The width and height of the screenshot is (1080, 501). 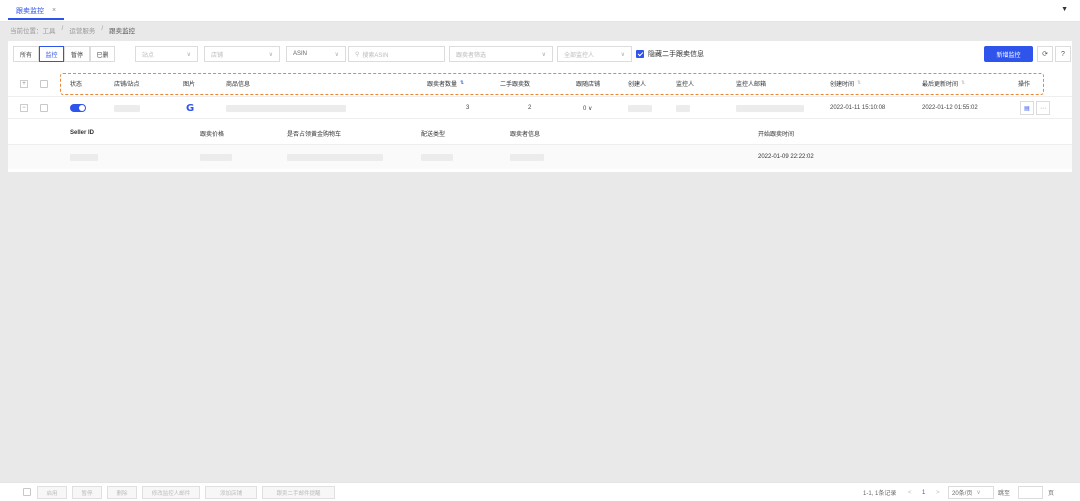 I want to click on tab-label: 跟卖监控, so click(x=30, y=11).